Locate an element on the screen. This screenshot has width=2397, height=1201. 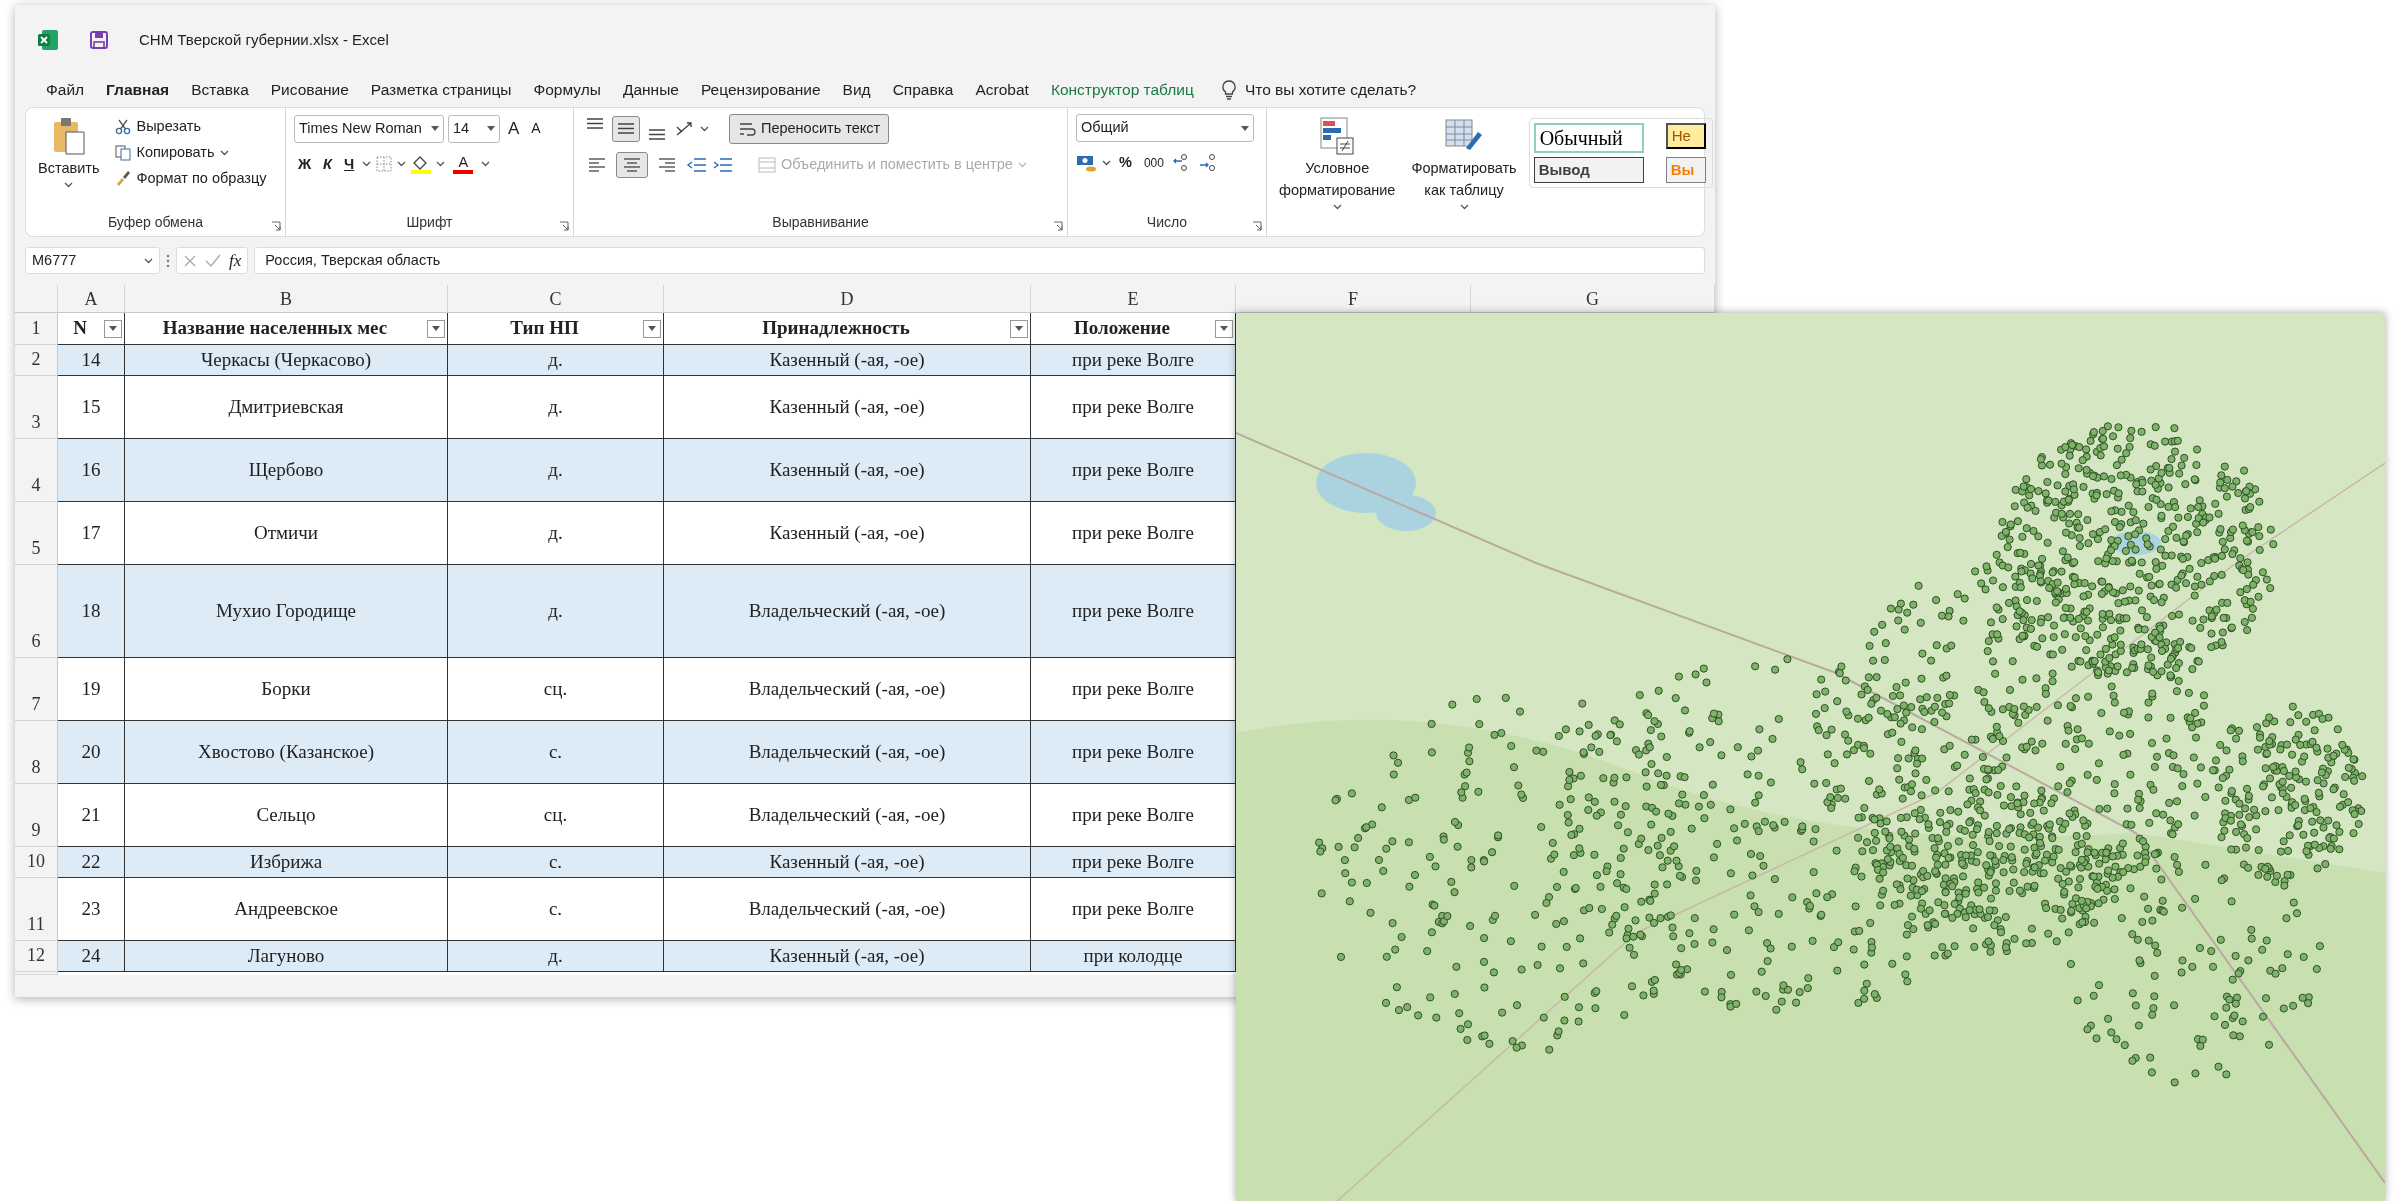
ribbon-tab: Разметка страницы is located at coordinates (441, 90).